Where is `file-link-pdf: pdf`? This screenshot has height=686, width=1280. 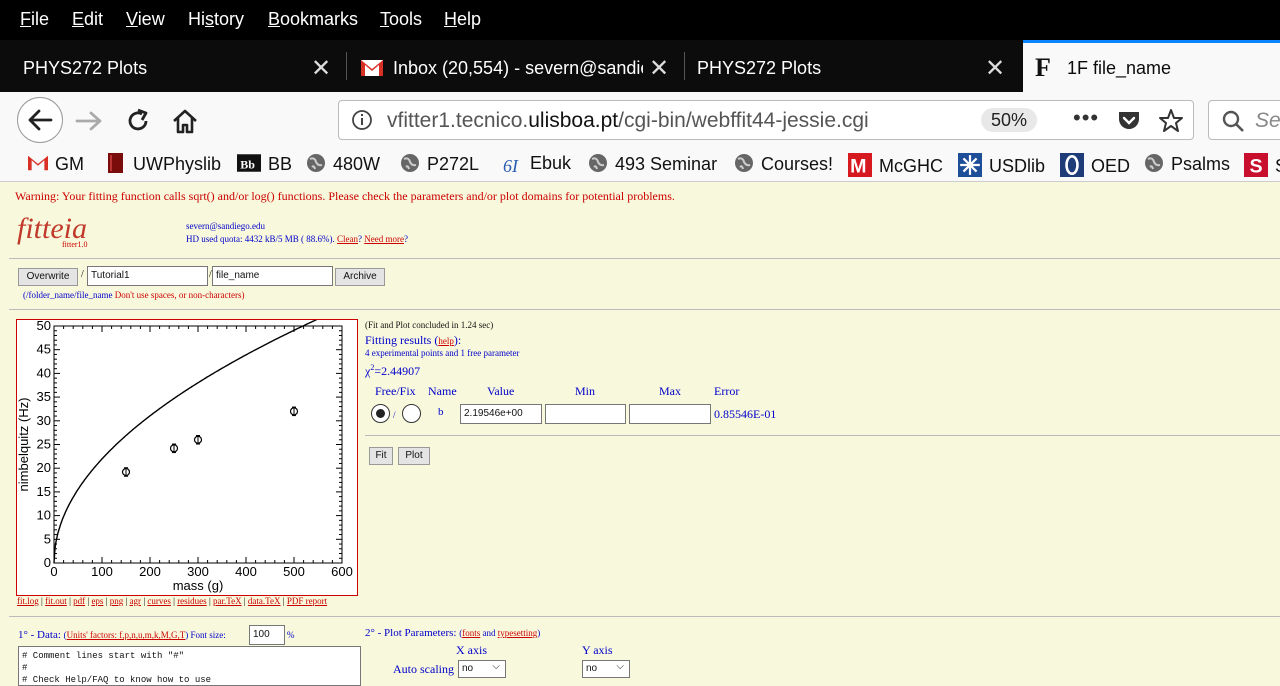
file-link-pdf: pdf is located at coordinates (79, 601).